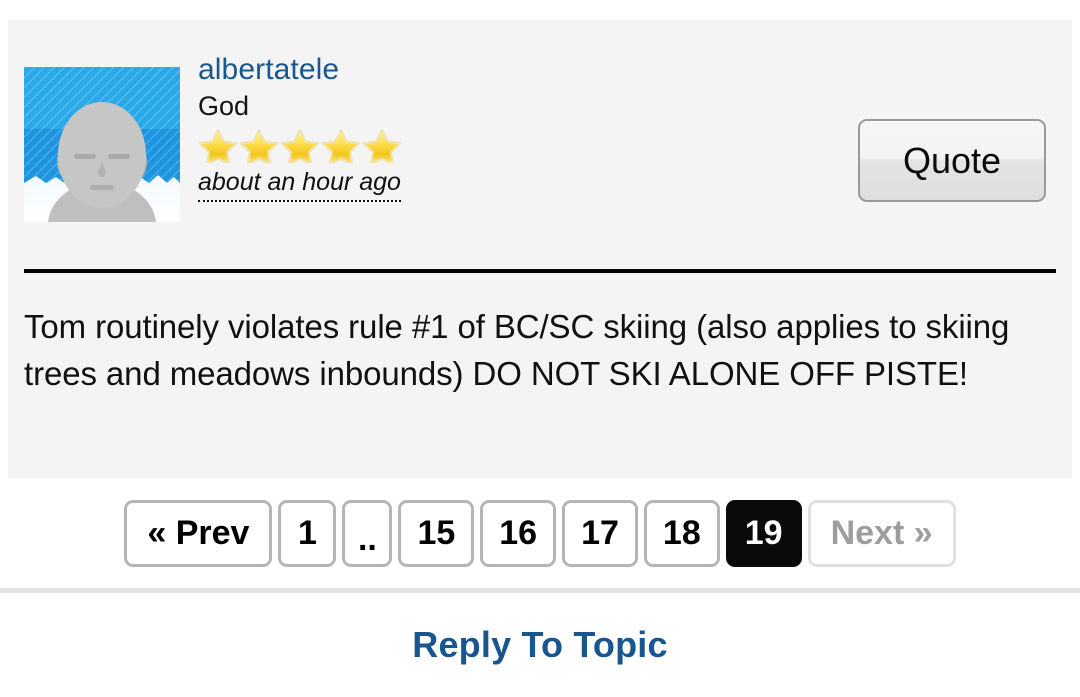 The height and width of the screenshot is (697, 1080). Describe the element at coordinates (307, 533) in the screenshot. I see `pagination-page-1: 1` at that location.